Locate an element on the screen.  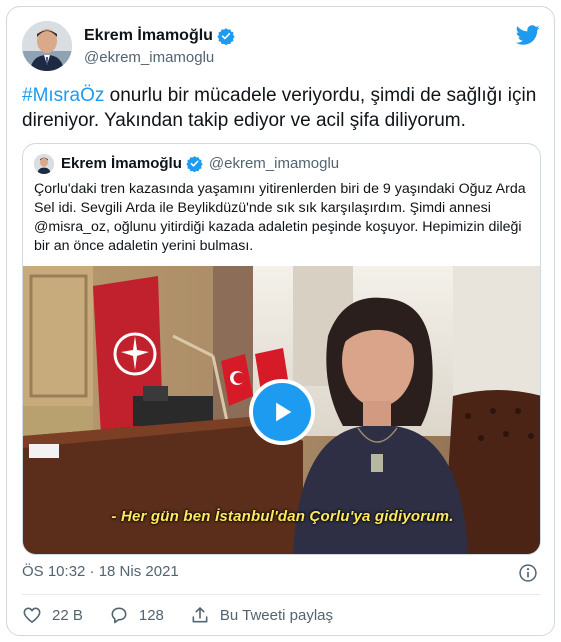
quoted-author-name: Ekrem İmamoğlu is located at coordinates (121, 163).